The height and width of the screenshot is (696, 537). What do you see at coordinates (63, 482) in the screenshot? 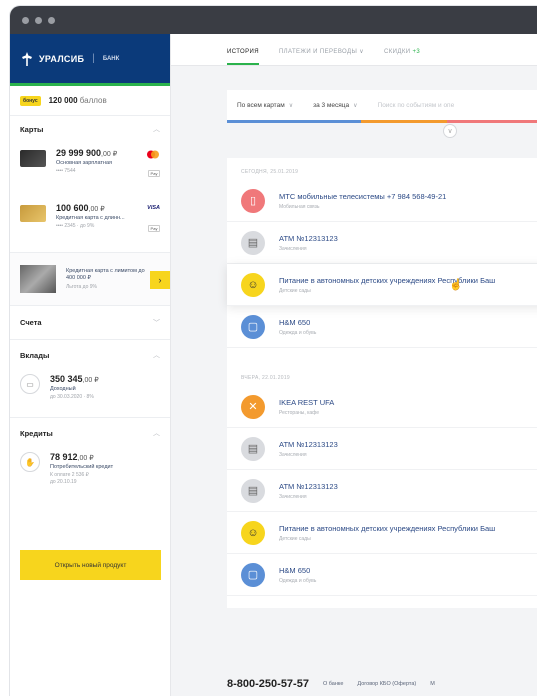
I see `credit-date: до 20.10.19` at bounding box center [63, 482].